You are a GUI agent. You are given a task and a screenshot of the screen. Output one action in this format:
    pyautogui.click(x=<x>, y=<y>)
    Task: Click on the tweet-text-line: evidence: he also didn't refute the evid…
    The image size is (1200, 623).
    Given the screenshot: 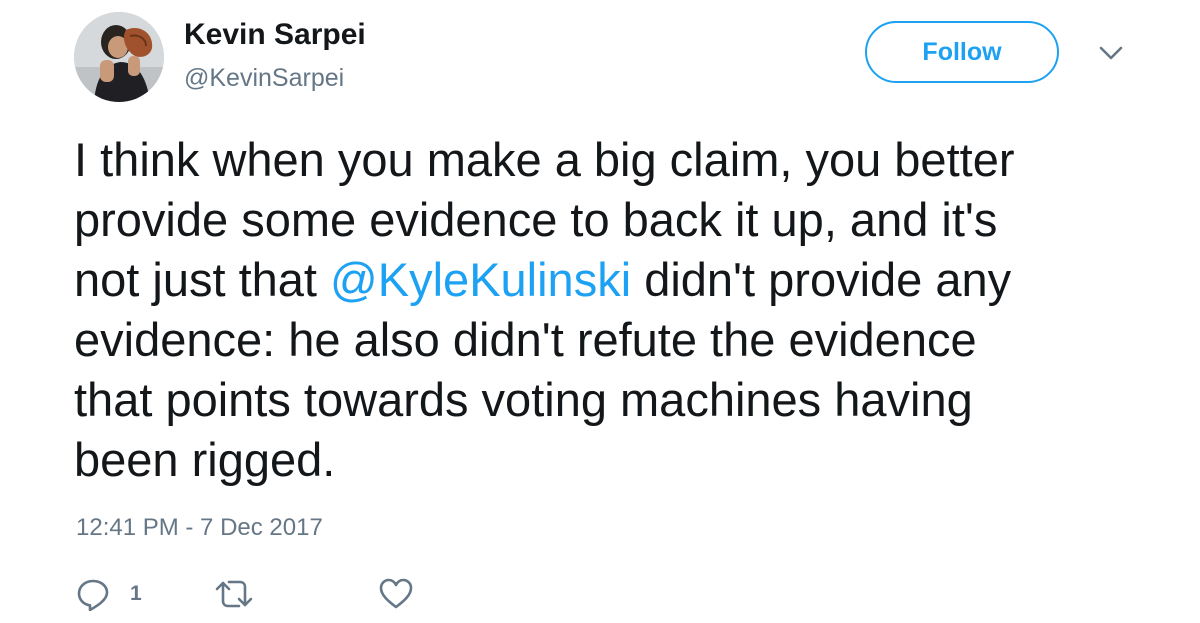 What is the action you would take?
    pyautogui.click(x=525, y=339)
    